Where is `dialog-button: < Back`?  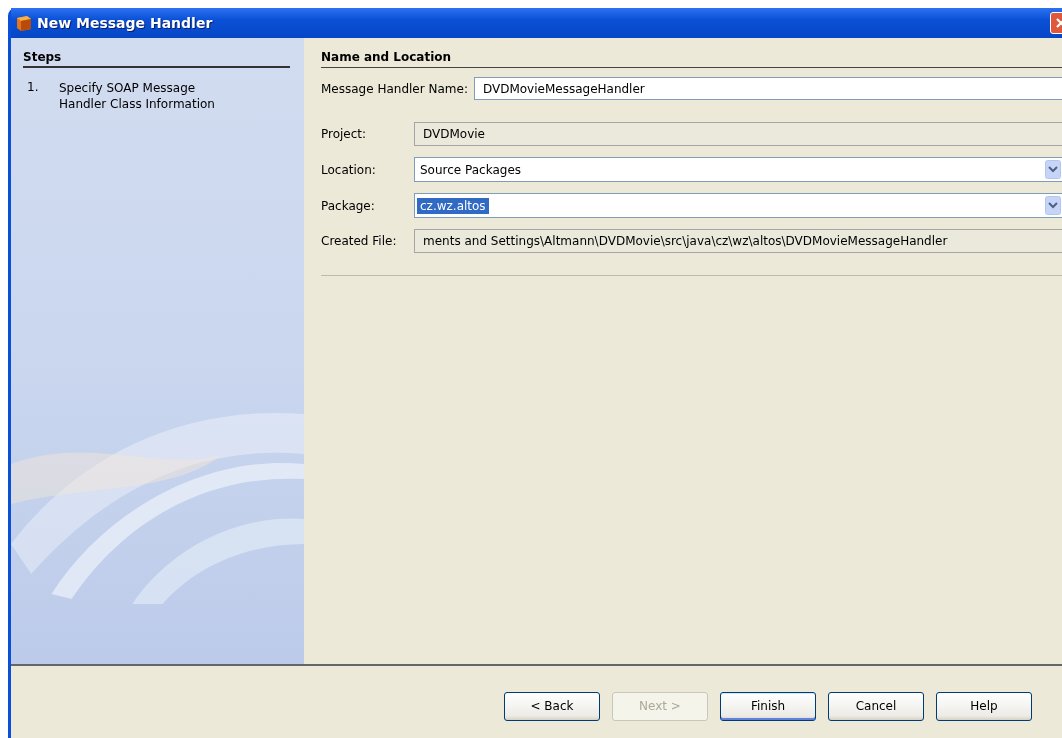 dialog-button: < Back is located at coordinates (552, 706).